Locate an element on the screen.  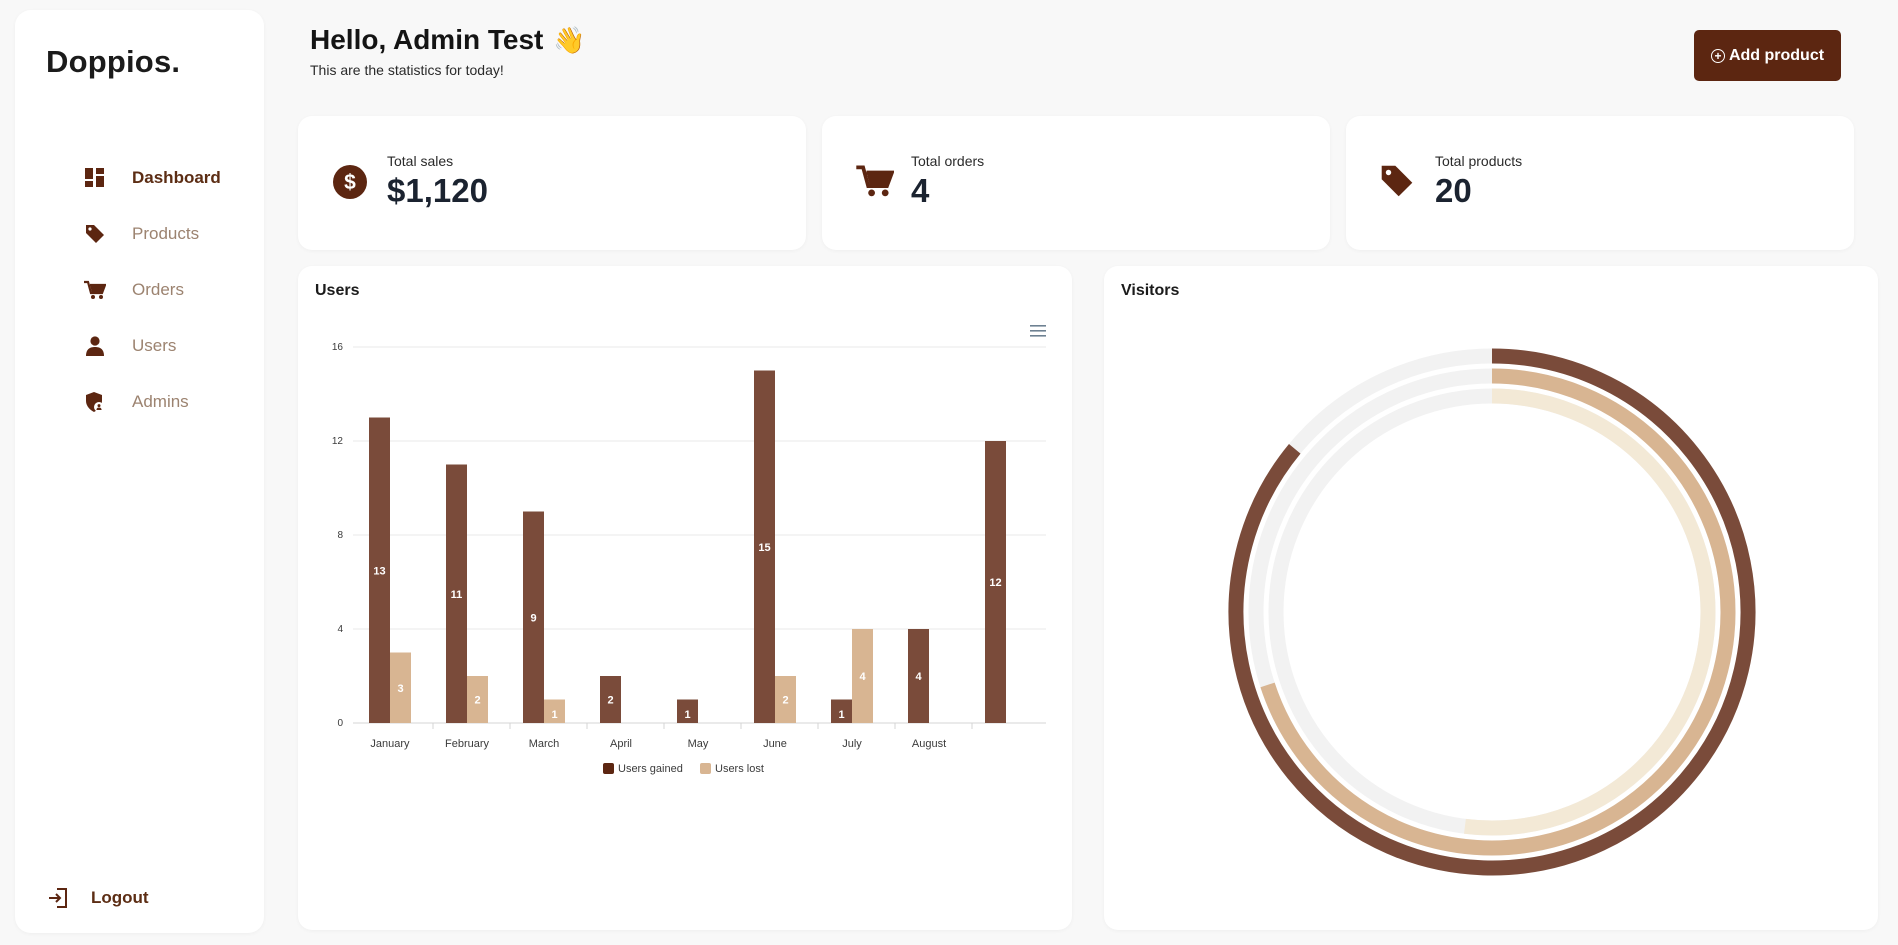
bar-value-label: 3 is located at coordinates (400, 689).